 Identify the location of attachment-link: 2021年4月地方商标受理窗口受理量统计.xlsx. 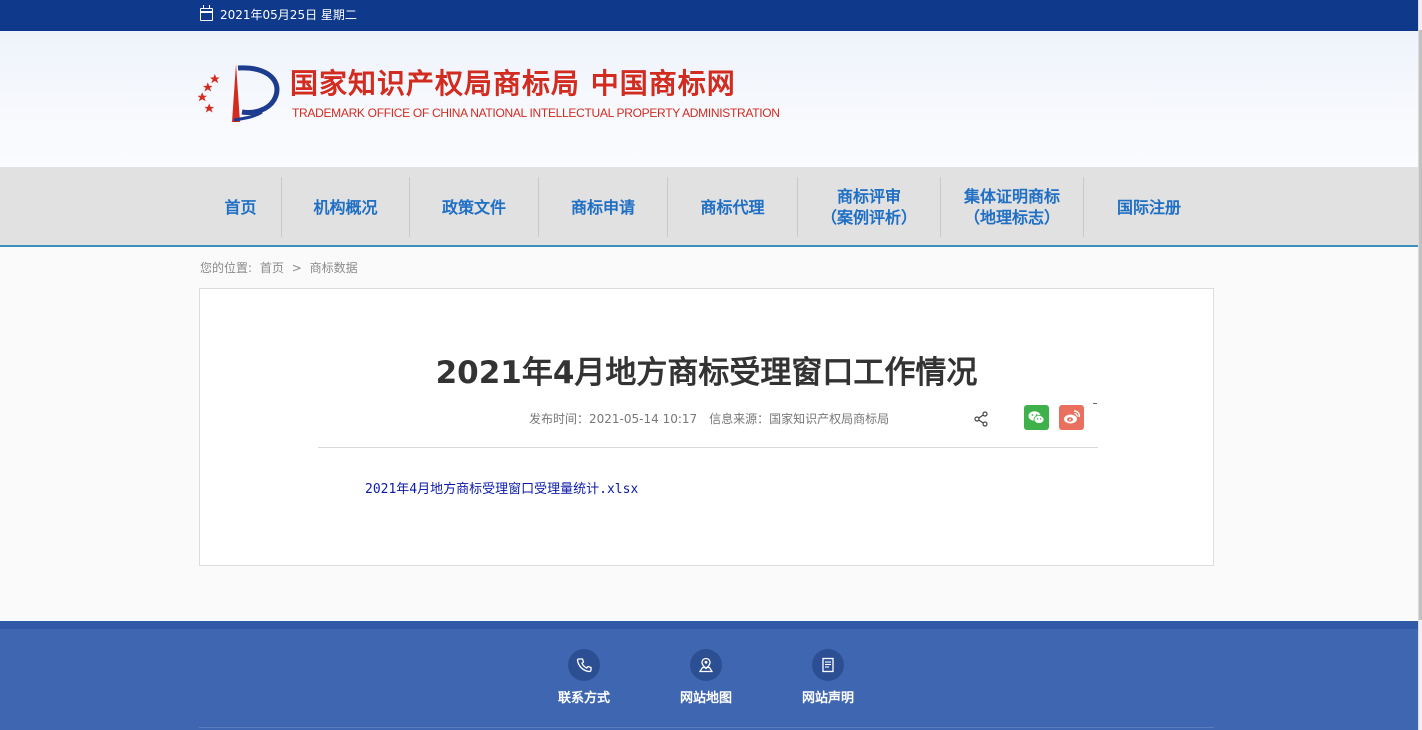
(501, 490).